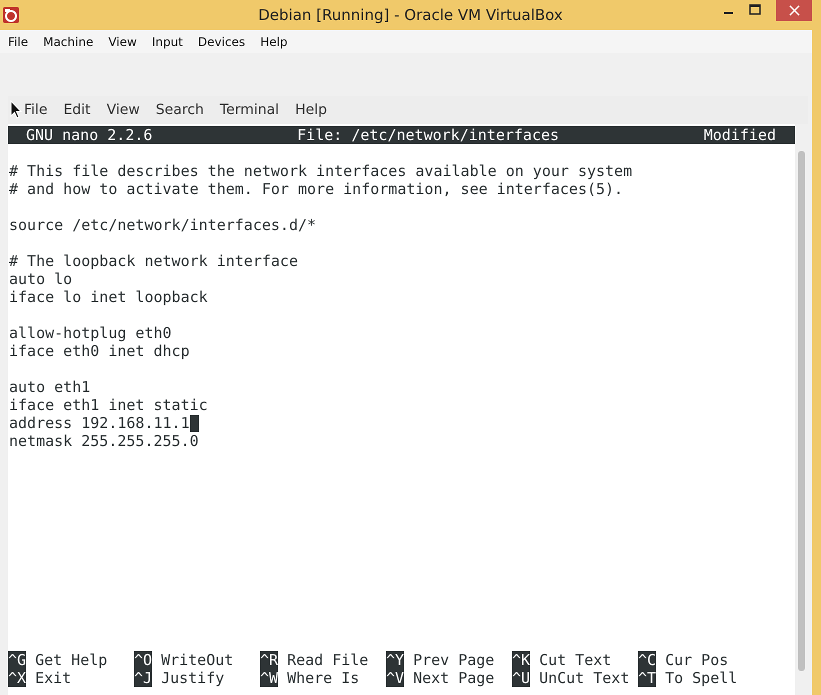  Describe the element at coordinates (250, 110) in the screenshot. I see `menu-item: Terminal` at that location.